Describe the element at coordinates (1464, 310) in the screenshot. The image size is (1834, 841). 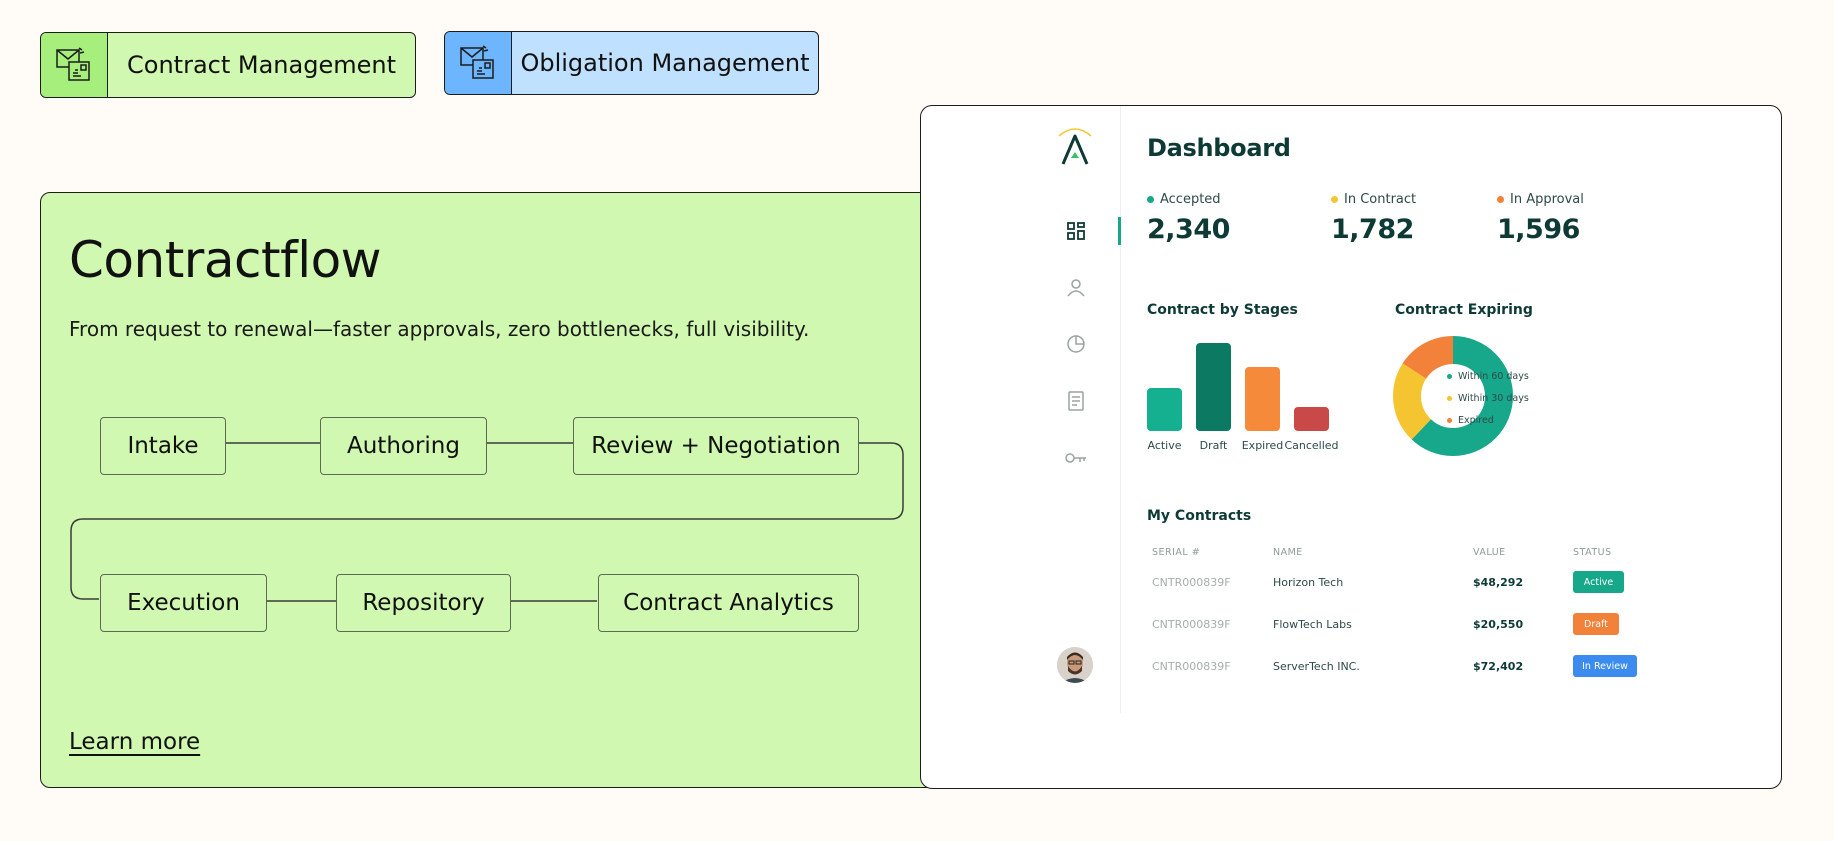
I see `expiring-chart-title: Contract Expiring` at that location.